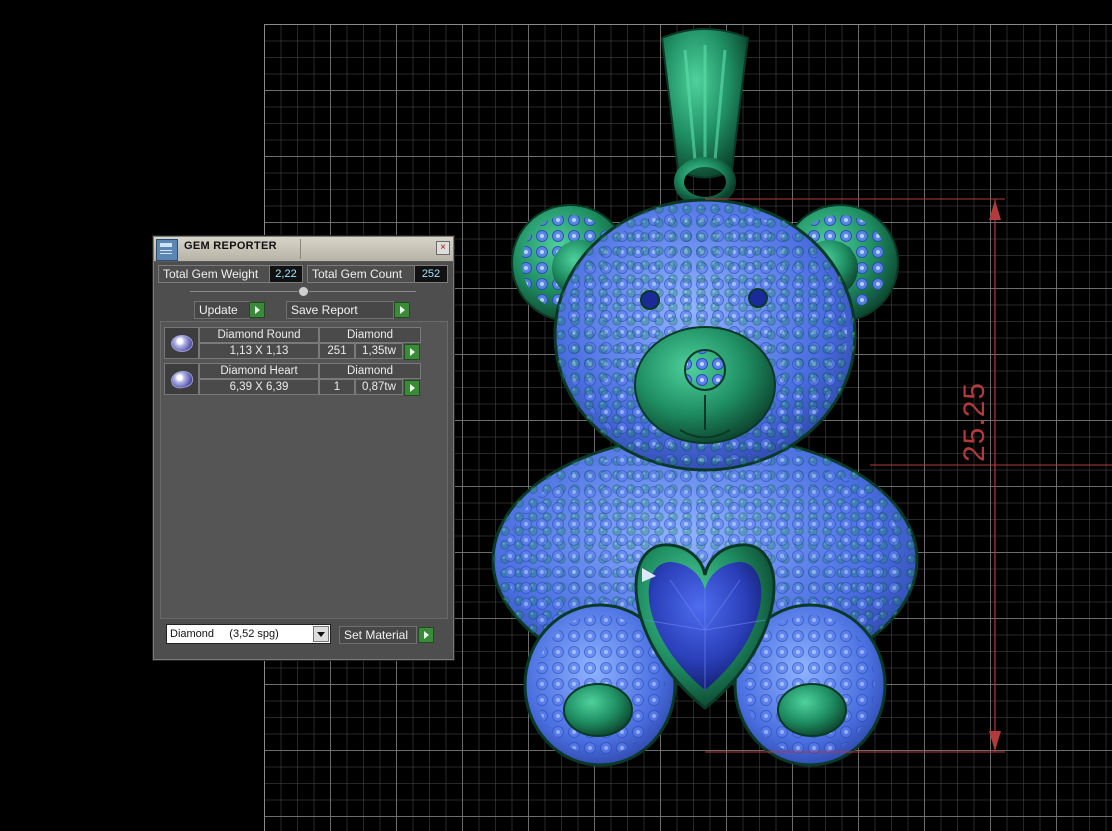 The height and width of the screenshot is (831, 1112). I want to click on save-report-button: Save Report, so click(340, 310).